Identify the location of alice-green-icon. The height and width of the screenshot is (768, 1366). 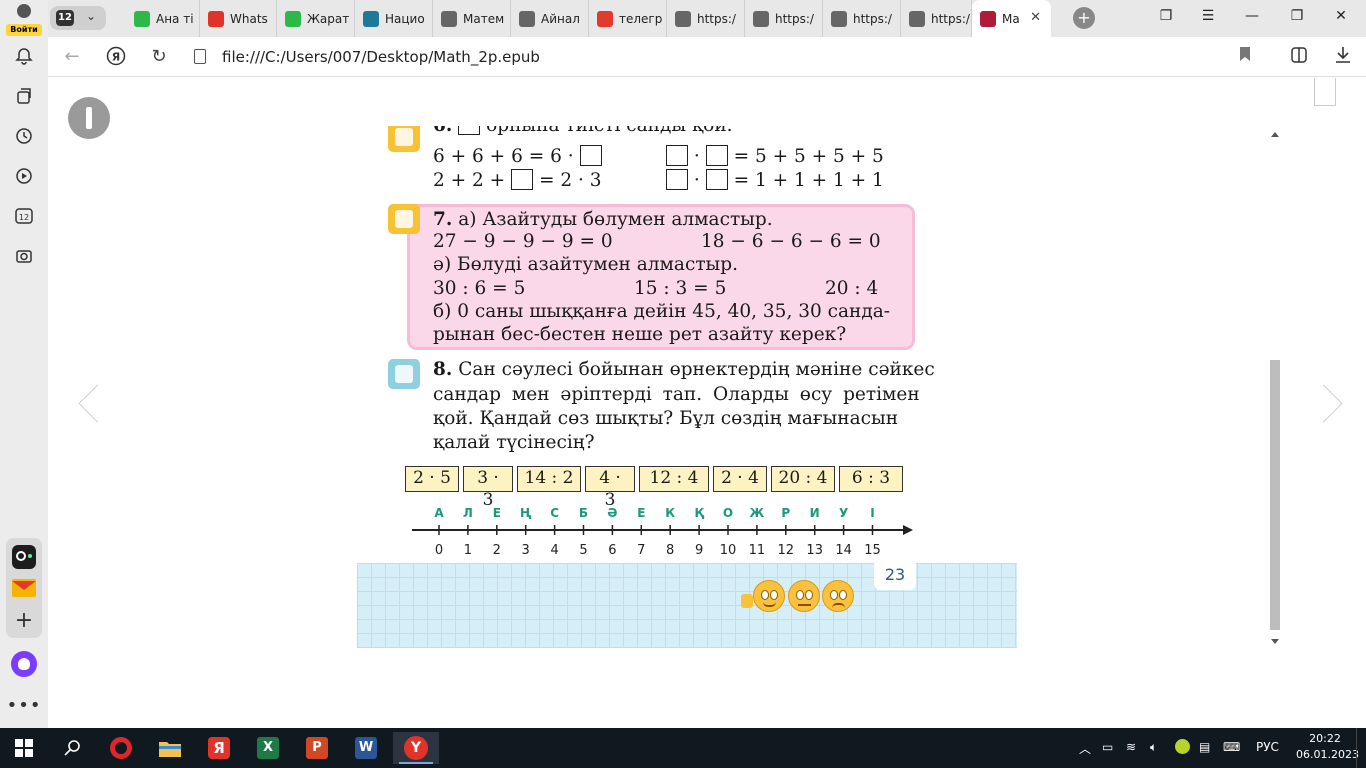
(293, 18).